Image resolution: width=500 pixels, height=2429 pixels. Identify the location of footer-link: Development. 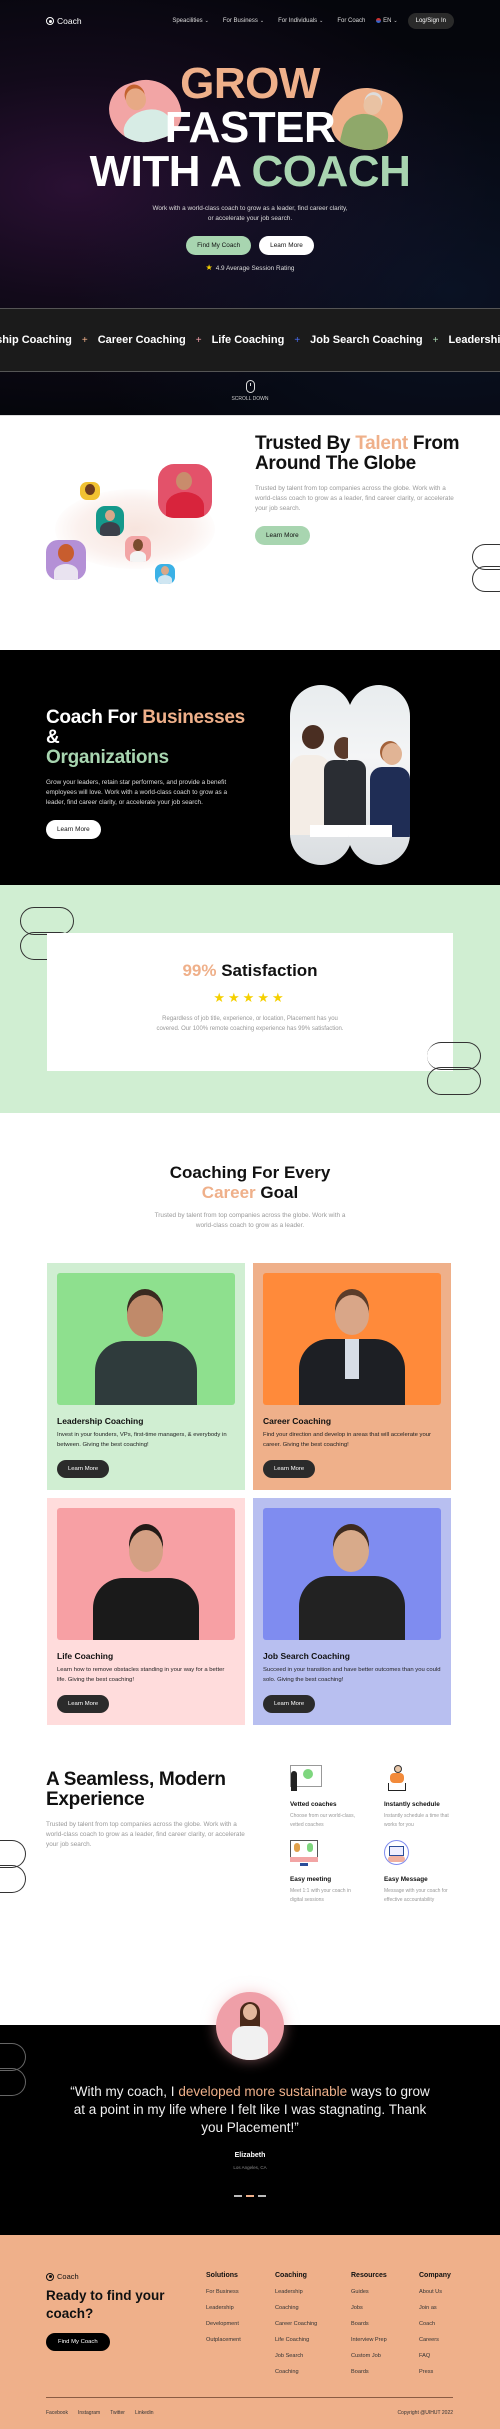
(223, 2324).